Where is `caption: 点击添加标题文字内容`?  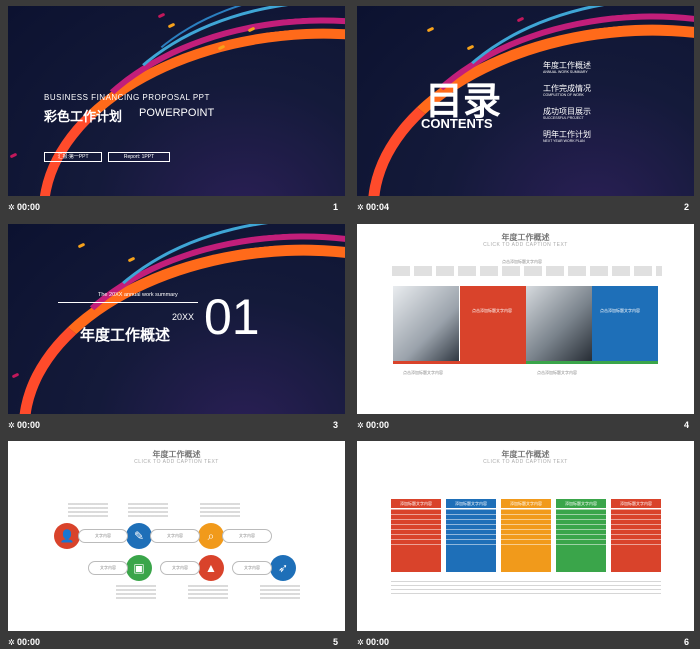
caption: 点击添加标题文字内容 is located at coordinates (522, 261).